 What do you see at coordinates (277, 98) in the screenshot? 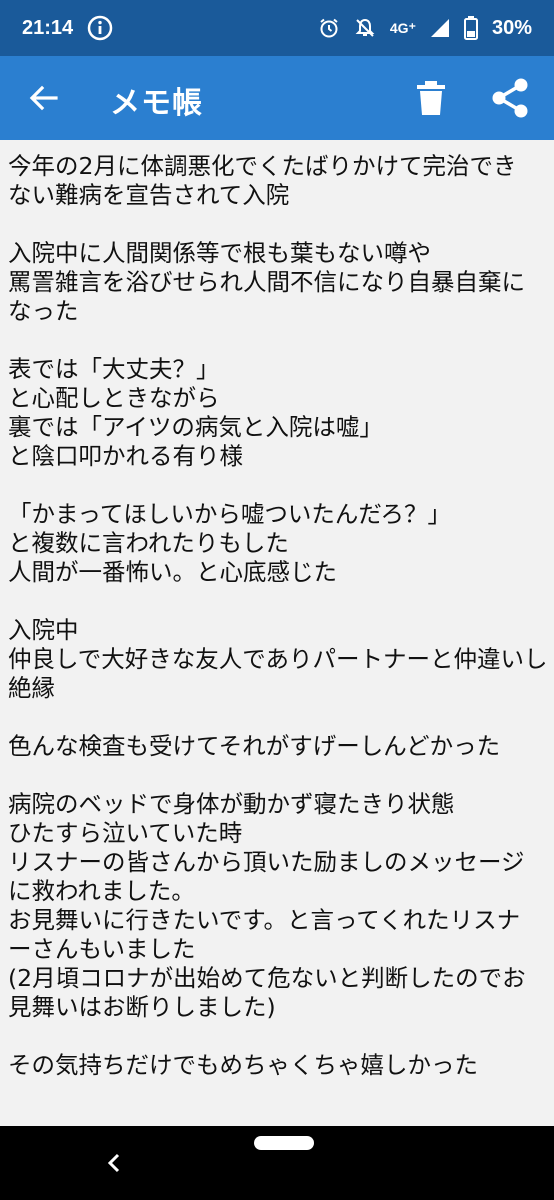
I see `app-bar: メモ帳` at bounding box center [277, 98].